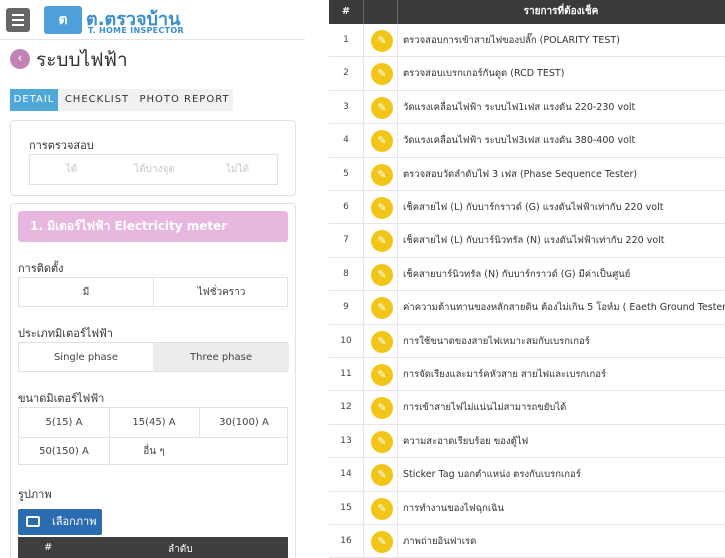  I want to click on tab-bar: DETAIL CHECKLIST PHOTO REPORT, so click(121, 100).